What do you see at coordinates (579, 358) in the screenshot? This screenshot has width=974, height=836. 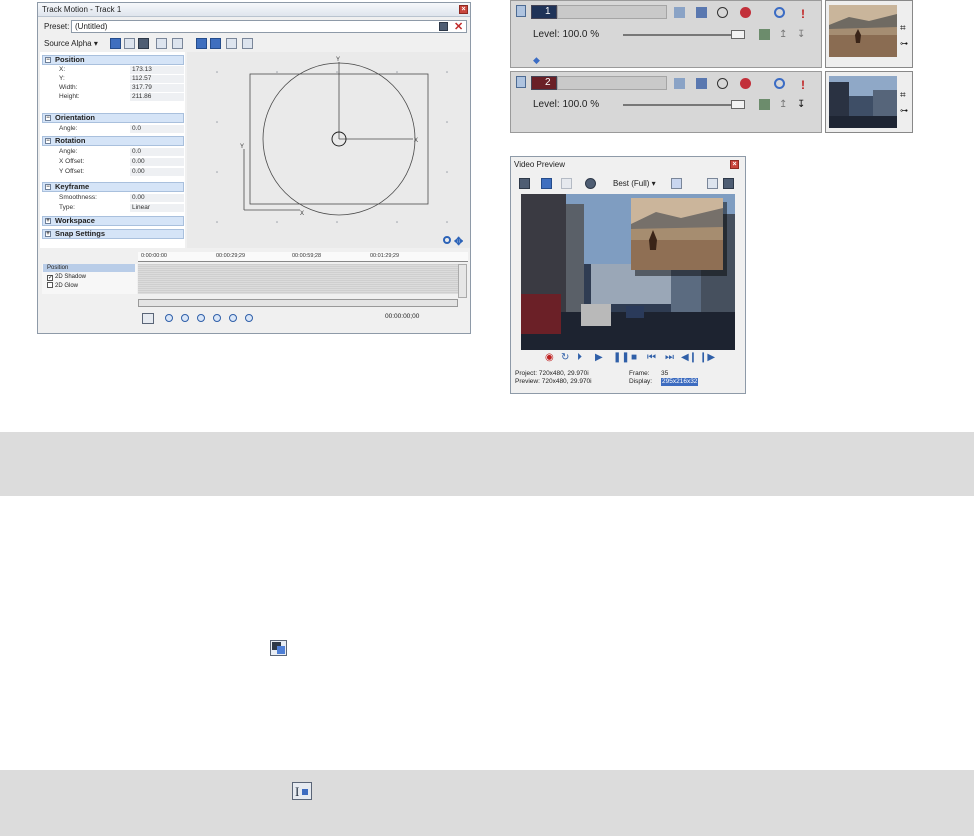 I see `play-from-start-icon: ⏵` at bounding box center [579, 358].